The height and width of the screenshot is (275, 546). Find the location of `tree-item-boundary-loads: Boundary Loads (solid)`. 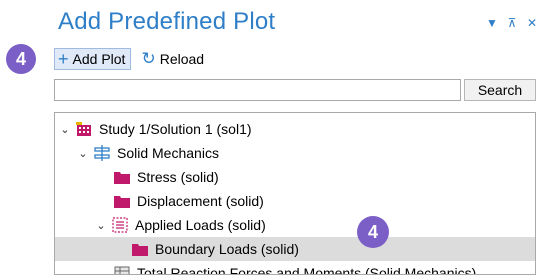

tree-item-boundary-loads: Boundary Loads (solid) is located at coordinates (295, 249).